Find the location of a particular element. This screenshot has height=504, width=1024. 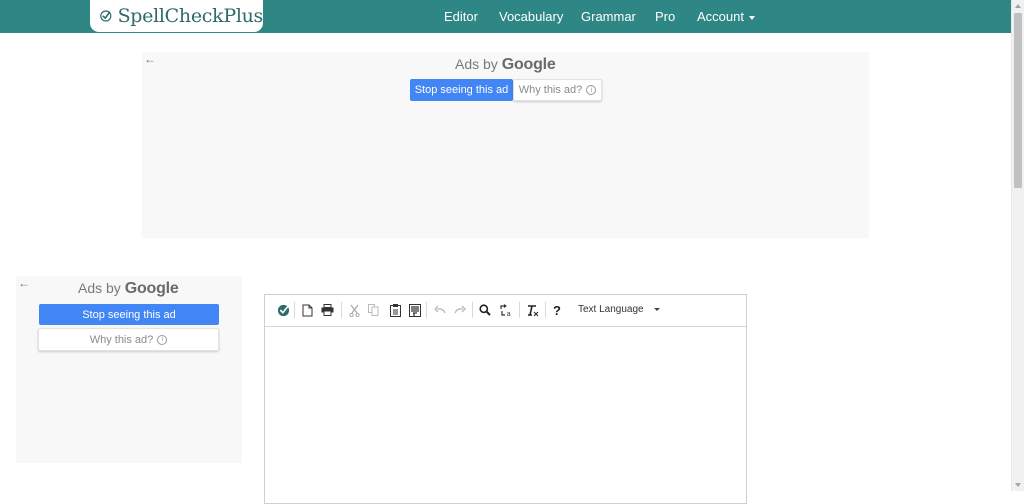

undo-icon is located at coordinates (440, 310).